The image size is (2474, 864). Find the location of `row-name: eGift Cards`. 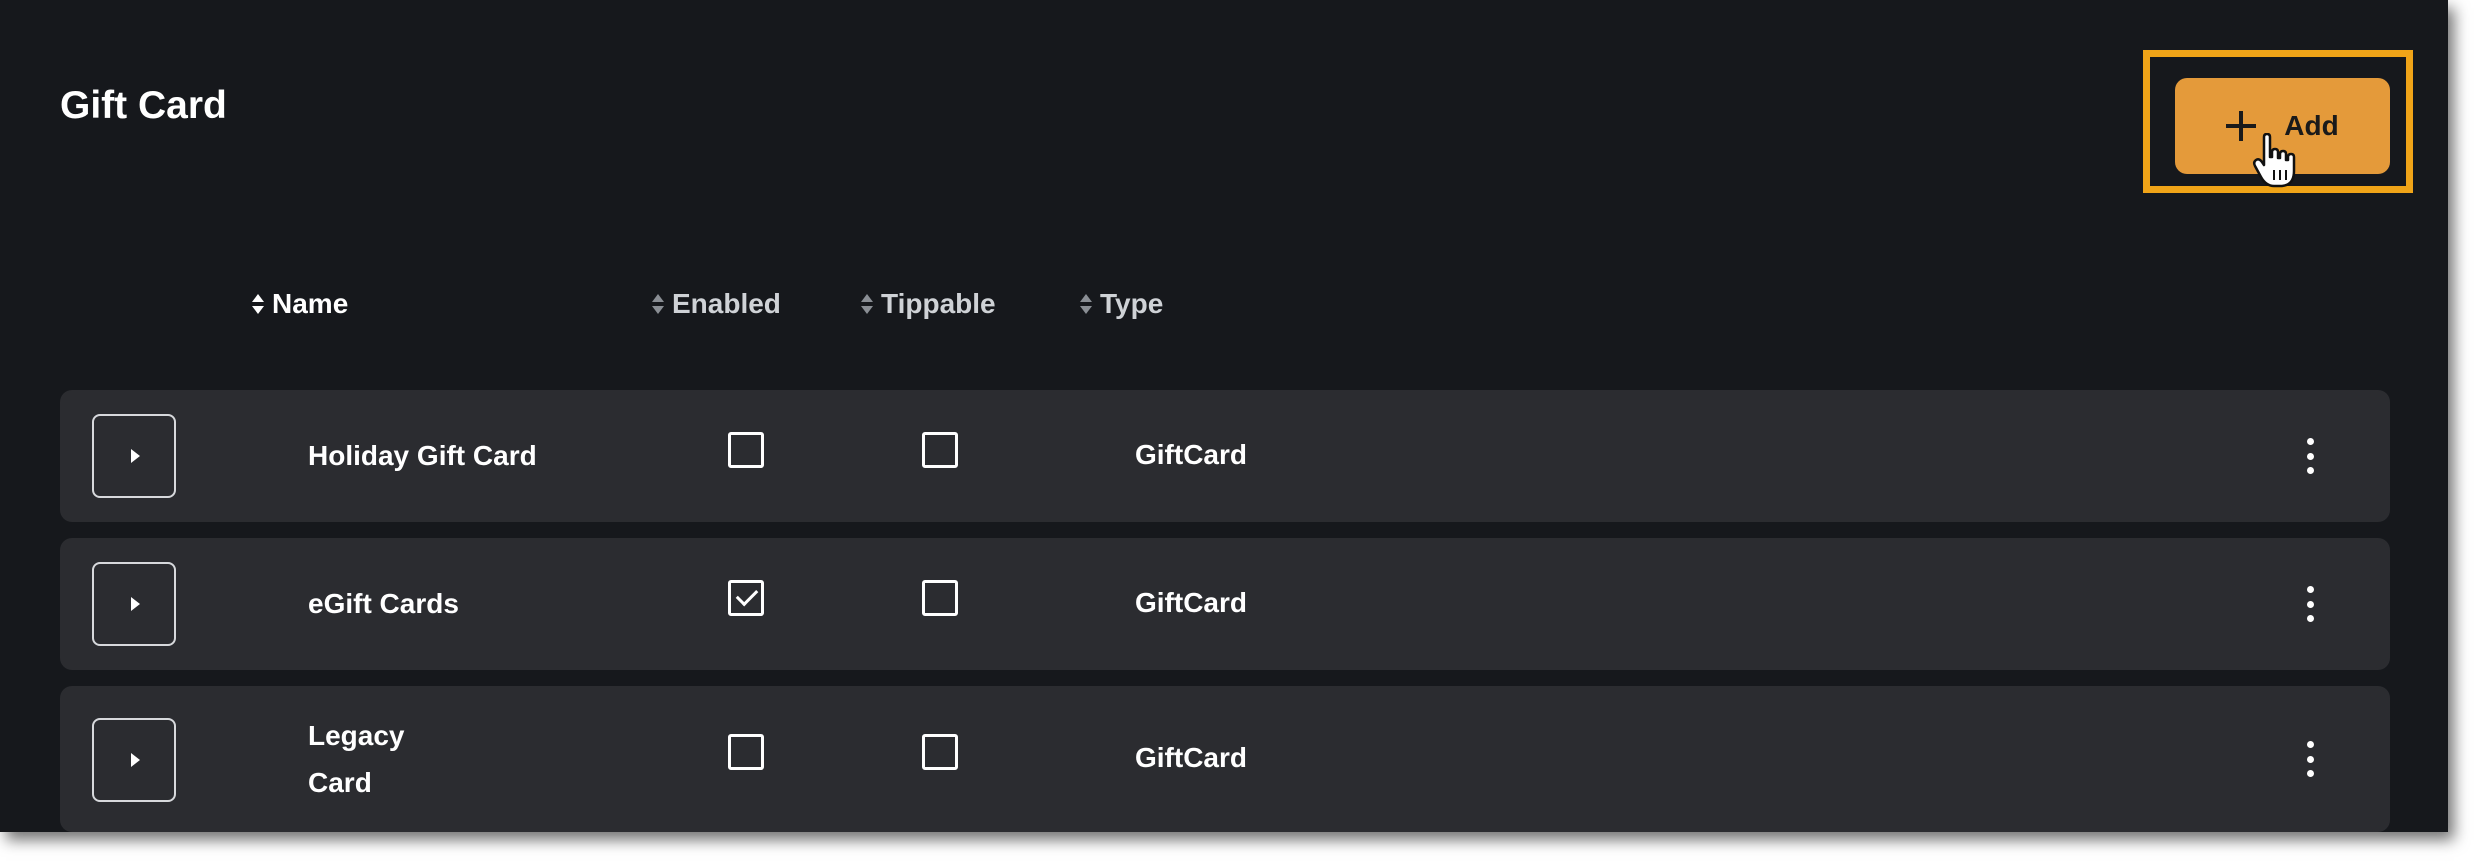

row-name: eGift Cards is located at coordinates (383, 603).